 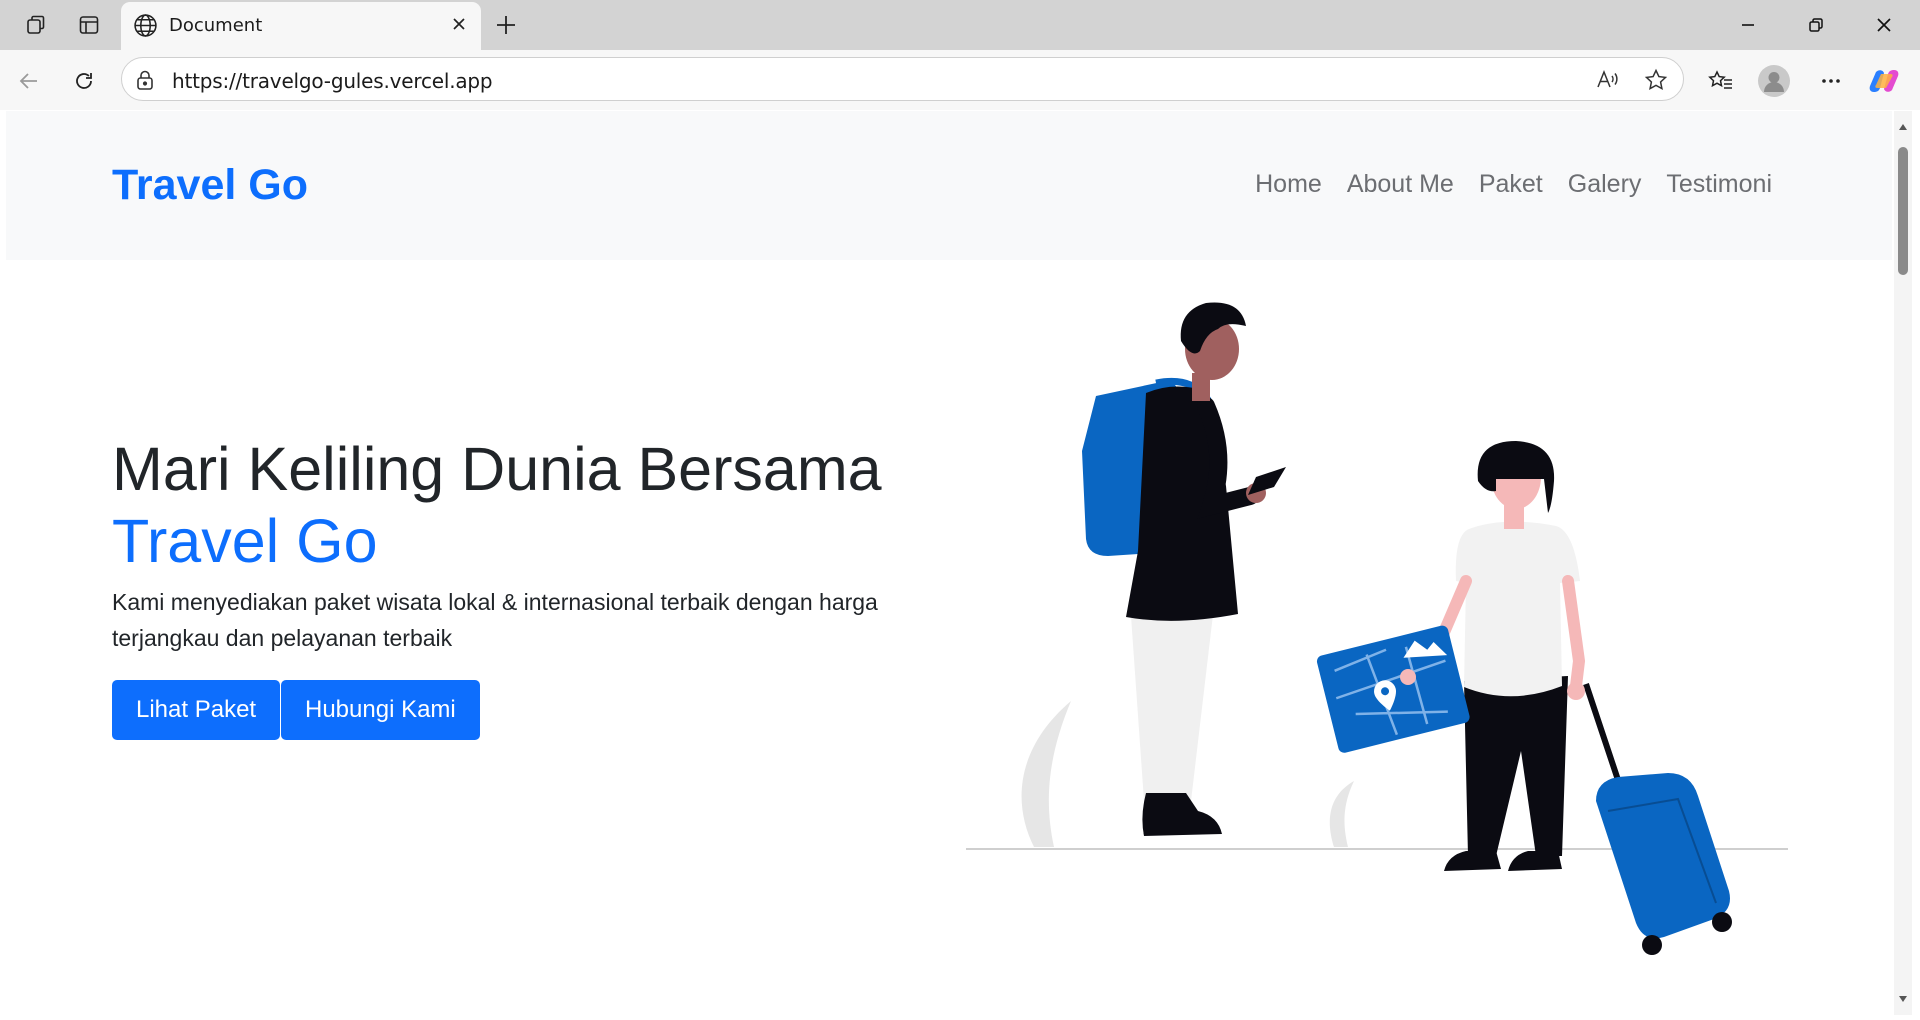 What do you see at coordinates (36, 25) in the screenshot?
I see `tab-actions-icon` at bounding box center [36, 25].